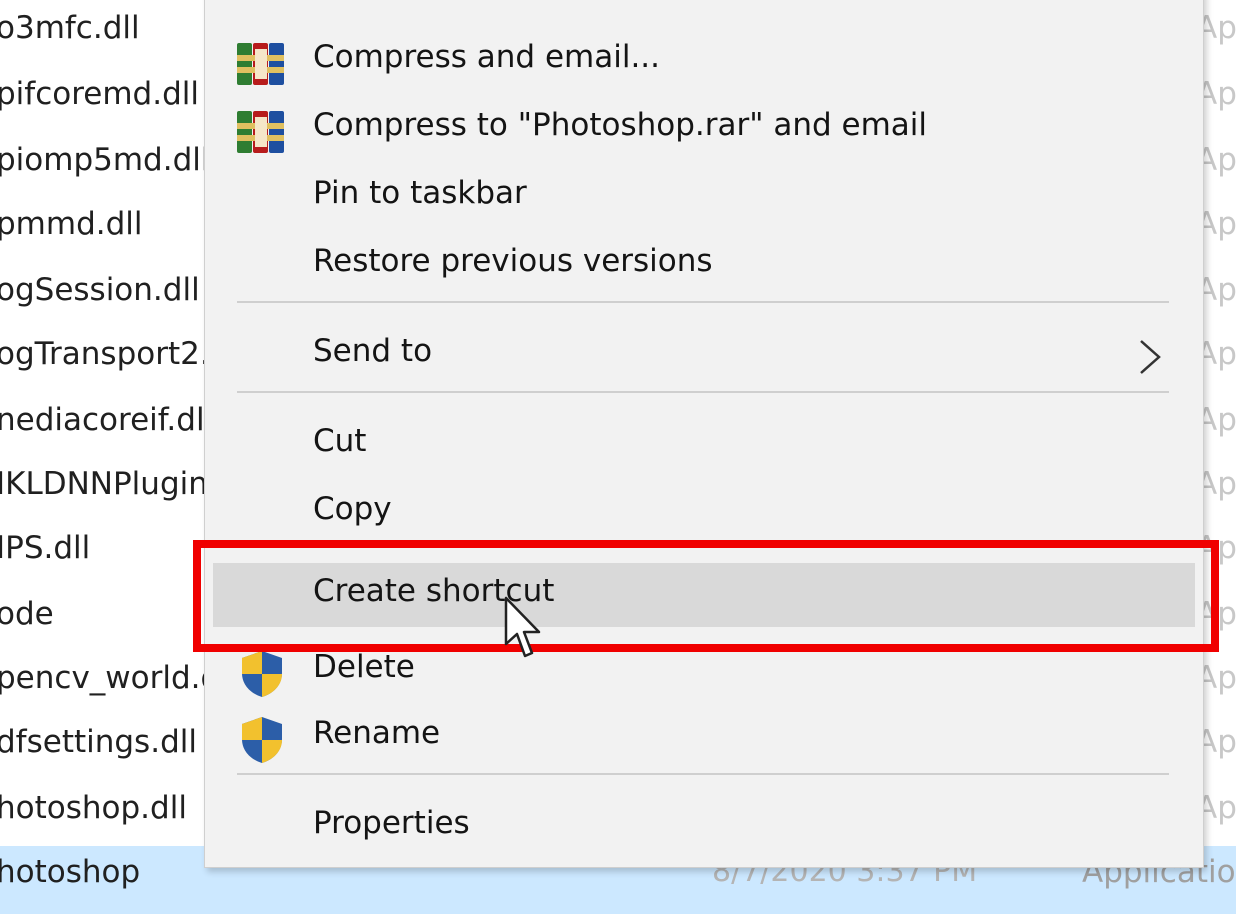  What do you see at coordinates (704, 515) in the screenshot?
I see `menu-item-copy: Copy` at bounding box center [704, 515].